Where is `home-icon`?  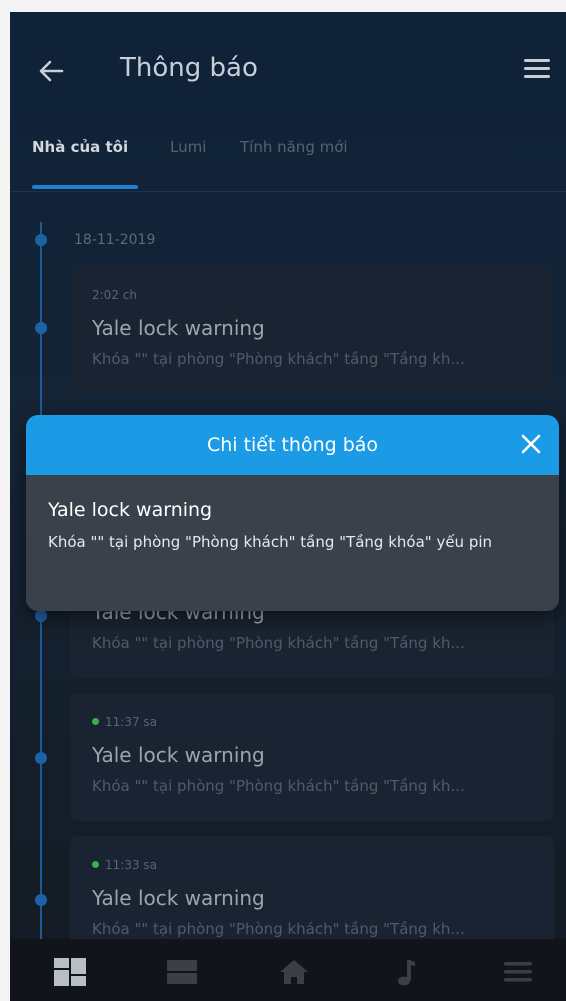 home-icon is located at coordinates (294, 972).